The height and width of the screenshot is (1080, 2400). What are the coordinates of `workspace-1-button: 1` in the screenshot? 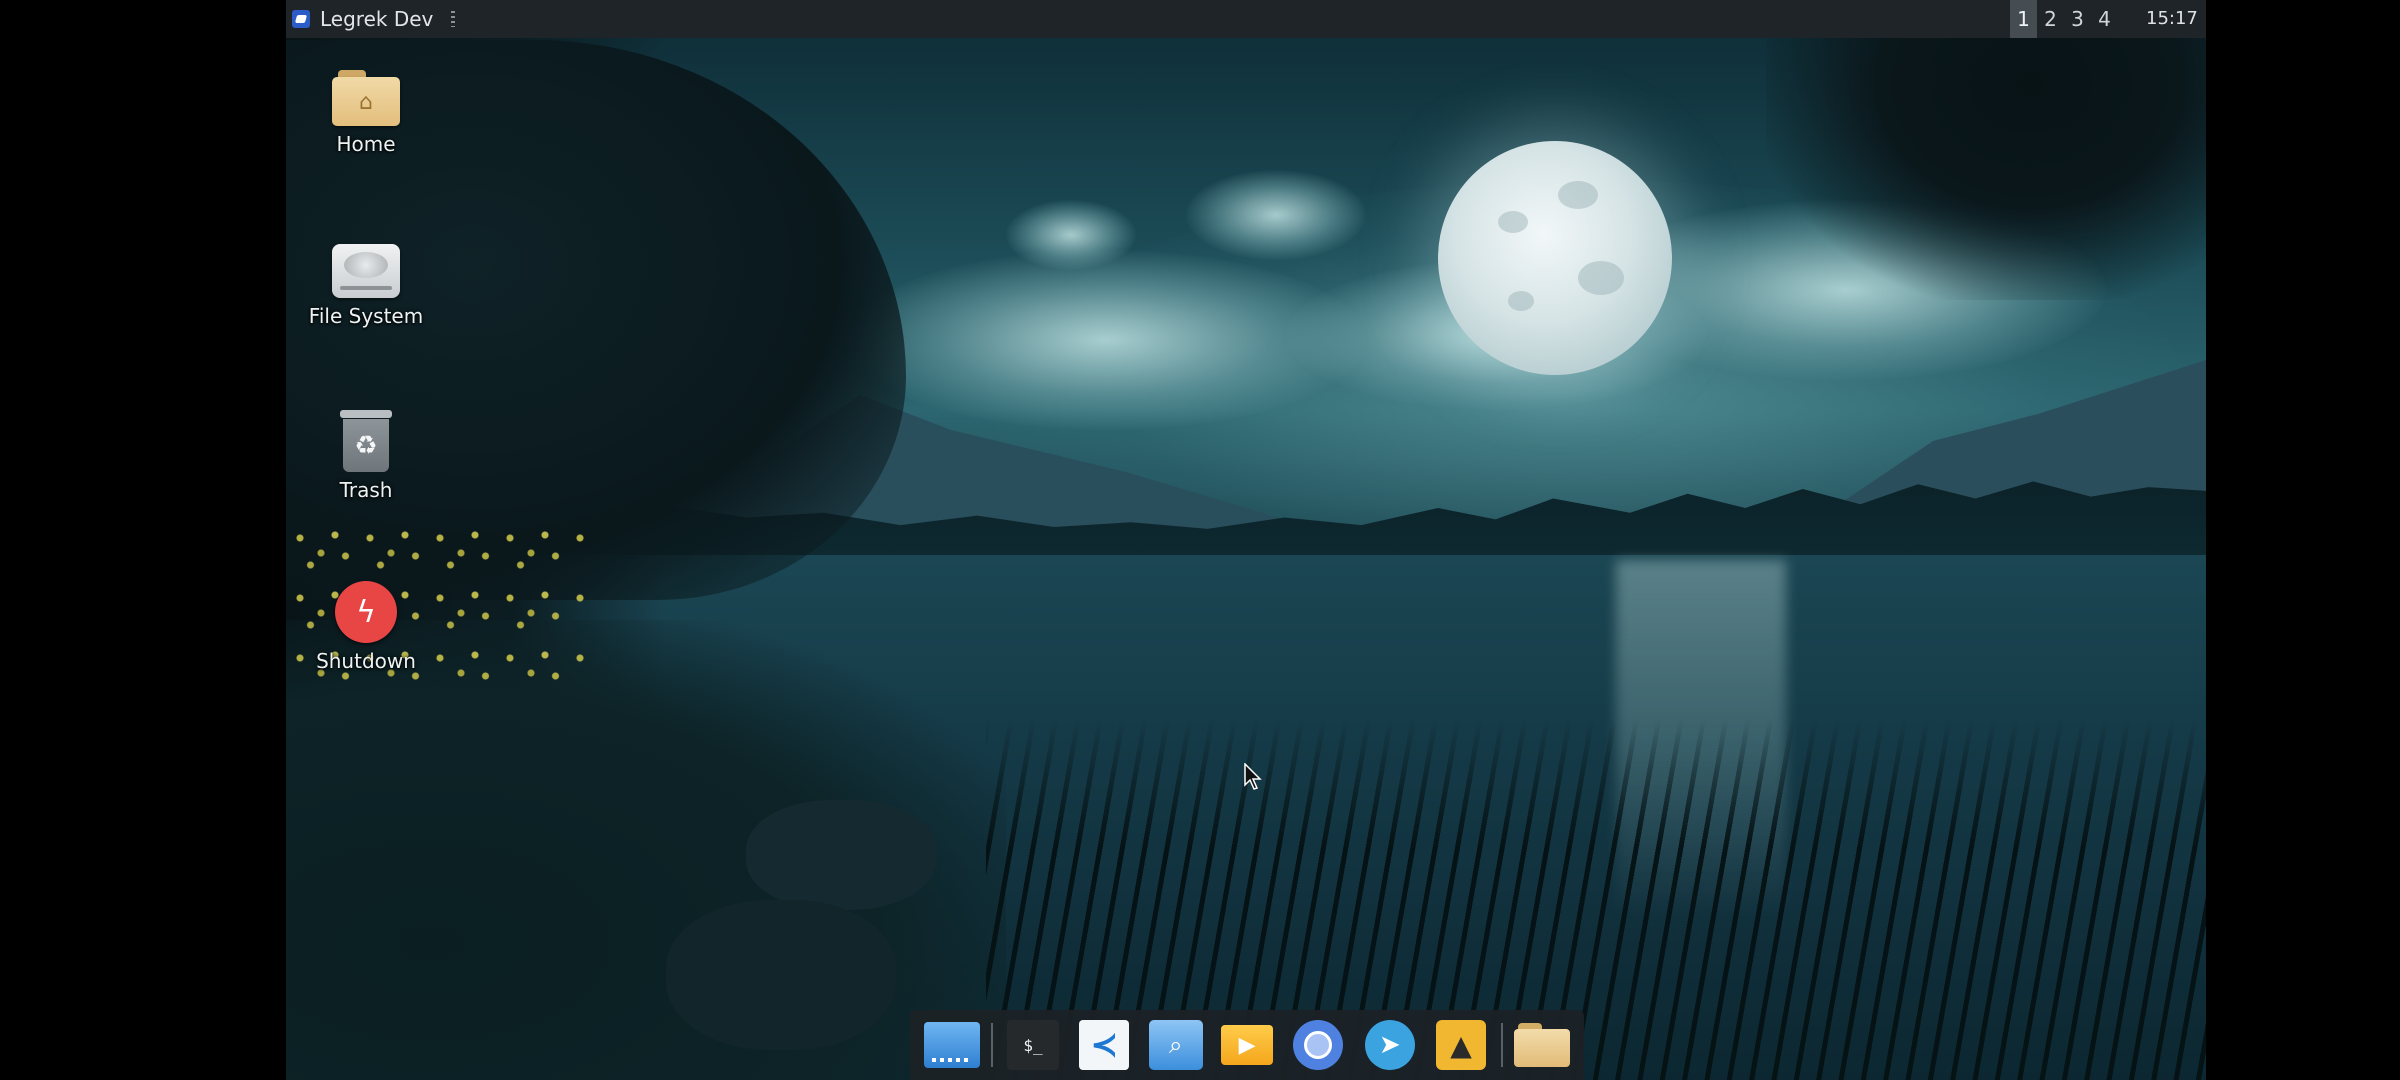 It's located at (2023, 19).